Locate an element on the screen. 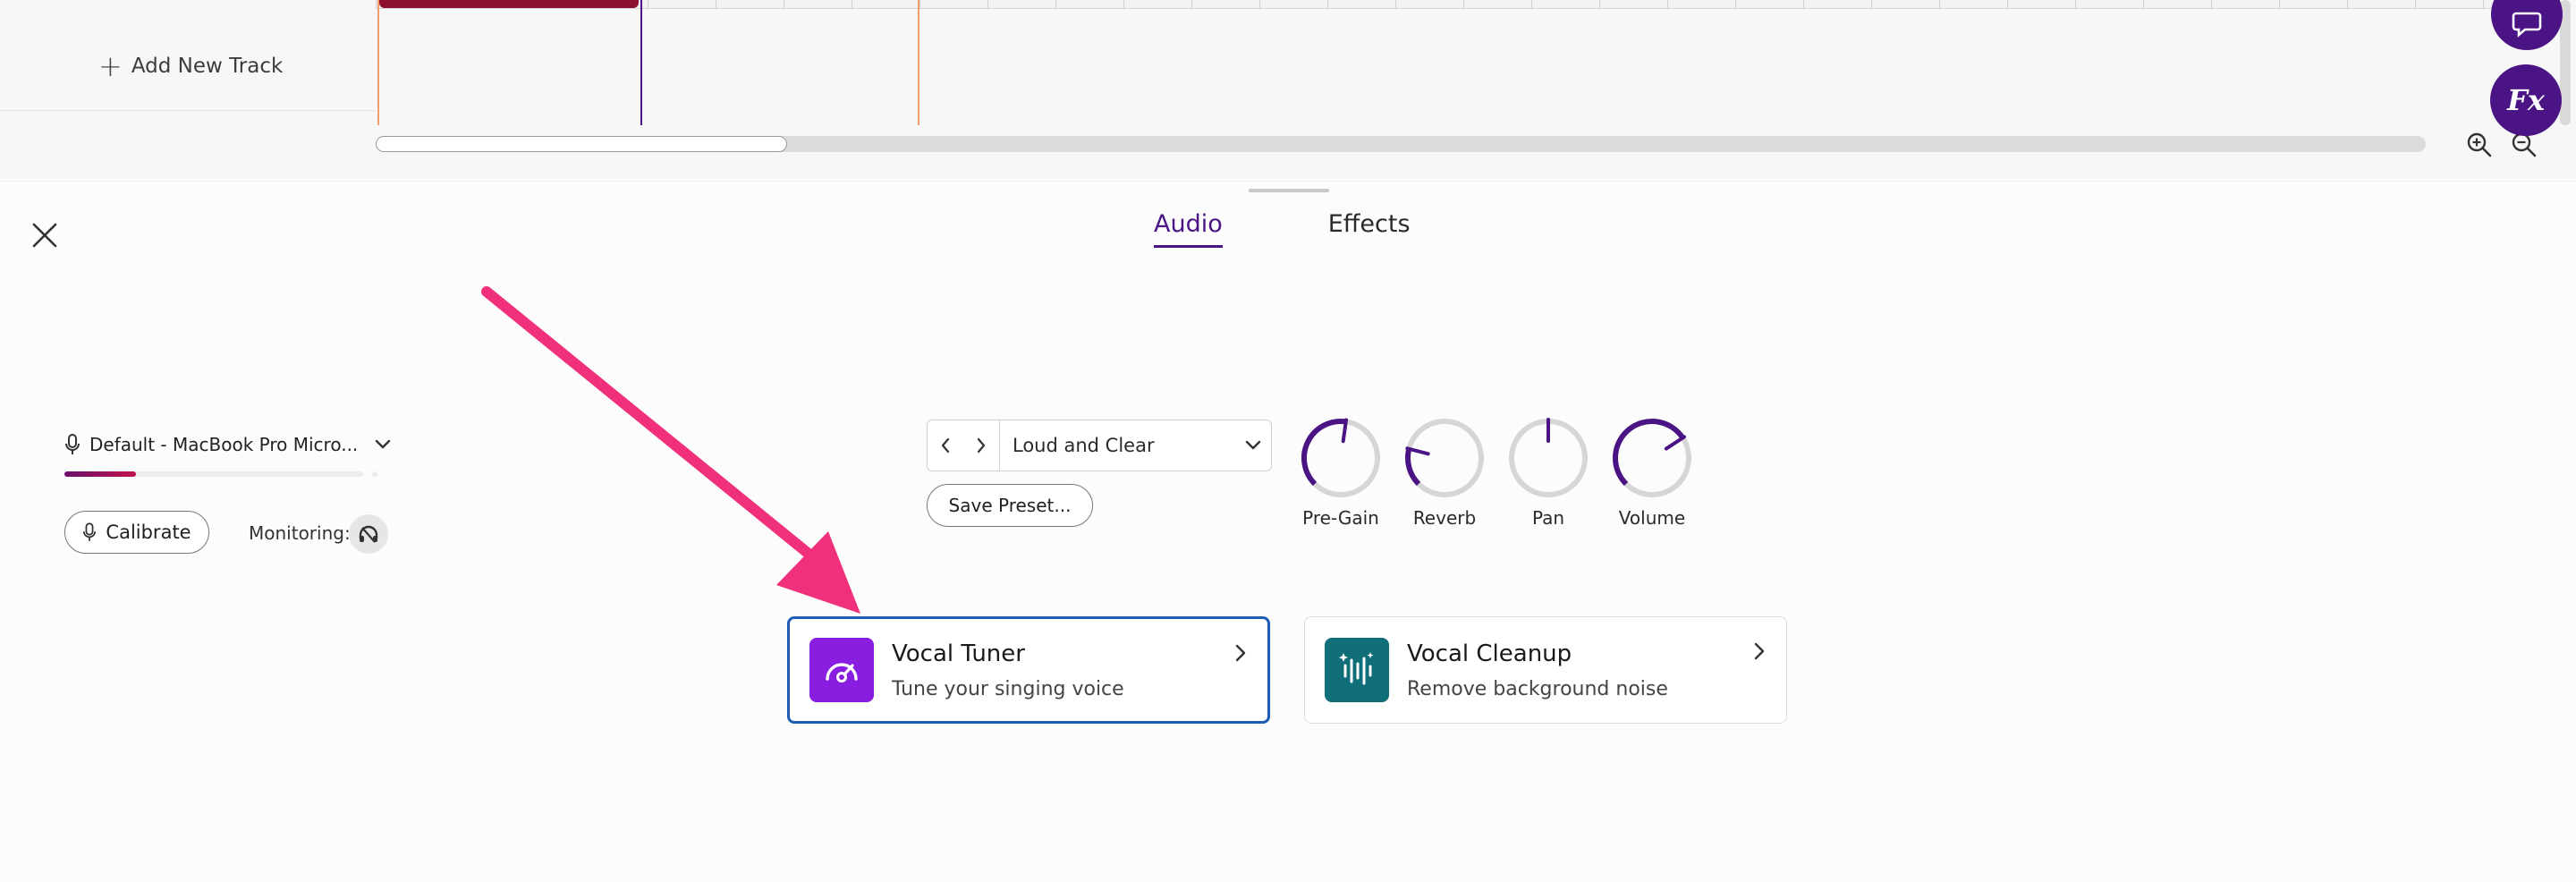  add-new-track-button: + Add New Track is located at coordinates (190, 66).